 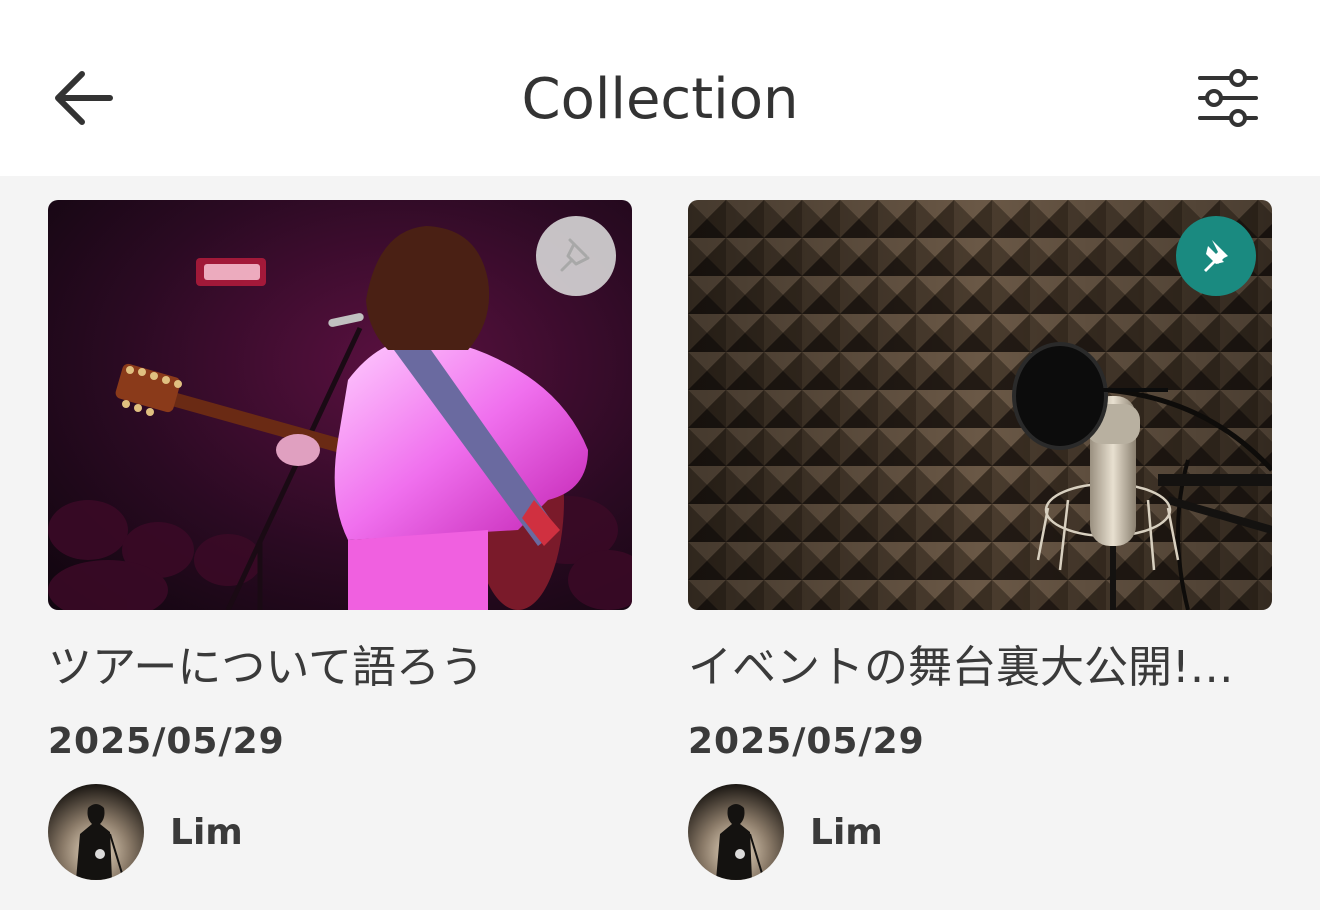 I want to click on sliders-icon, so click(x=1228, y=98).